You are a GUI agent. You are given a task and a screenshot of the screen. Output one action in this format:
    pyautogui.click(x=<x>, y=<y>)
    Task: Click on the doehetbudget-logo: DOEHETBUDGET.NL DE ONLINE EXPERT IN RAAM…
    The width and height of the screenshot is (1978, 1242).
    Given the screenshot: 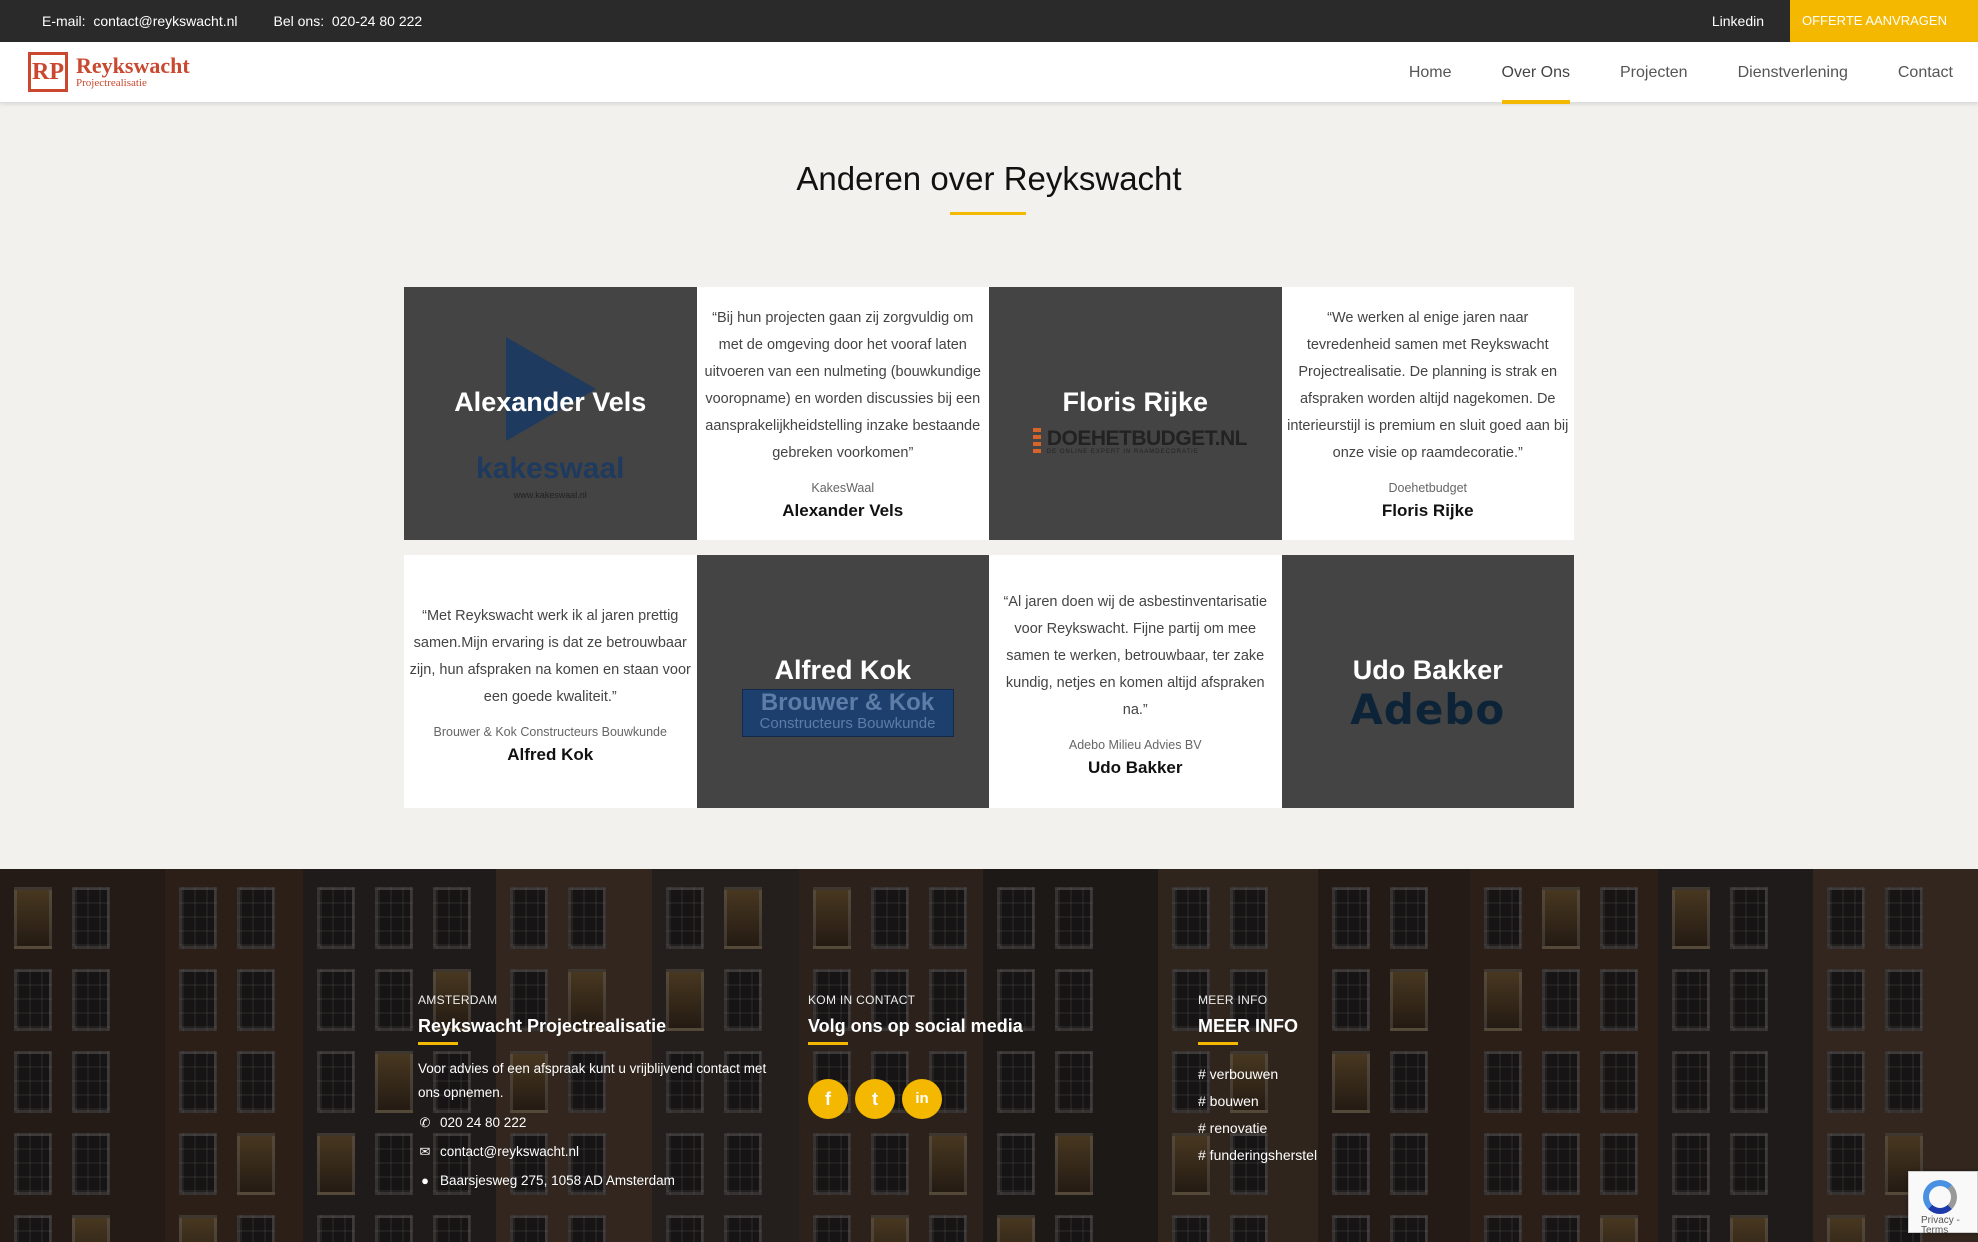 What is the action you would take?
    pyautogui.click(x=1140, y=442)
    